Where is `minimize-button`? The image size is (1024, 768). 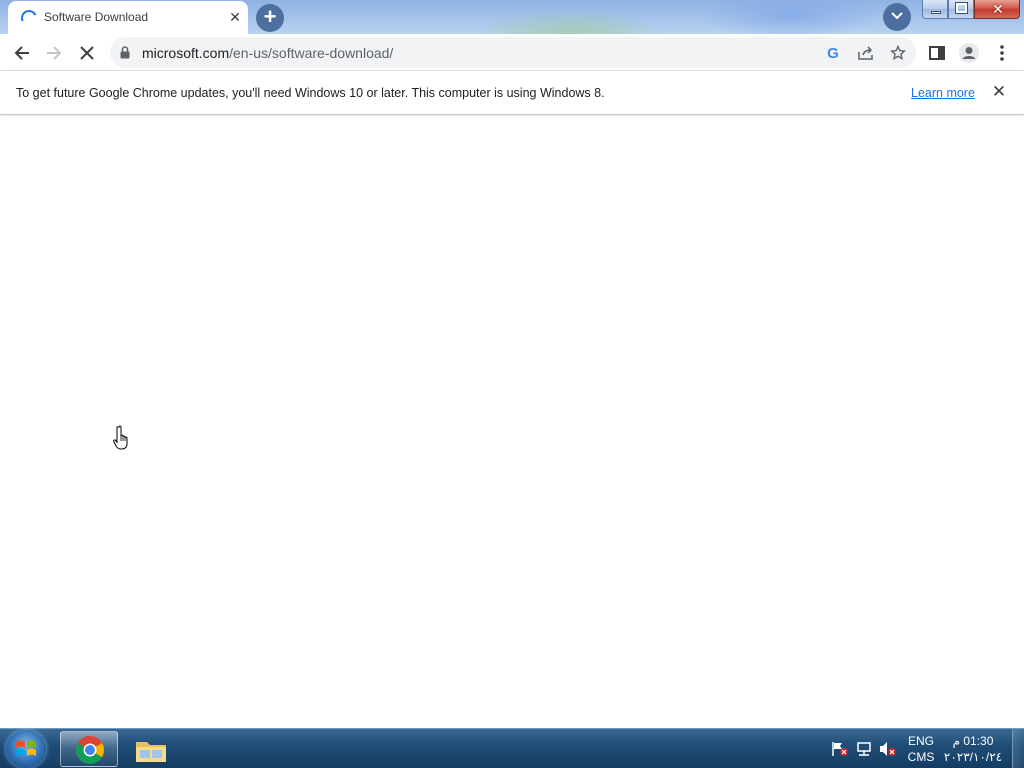 minimize-button is located at coordinates (935, 9).